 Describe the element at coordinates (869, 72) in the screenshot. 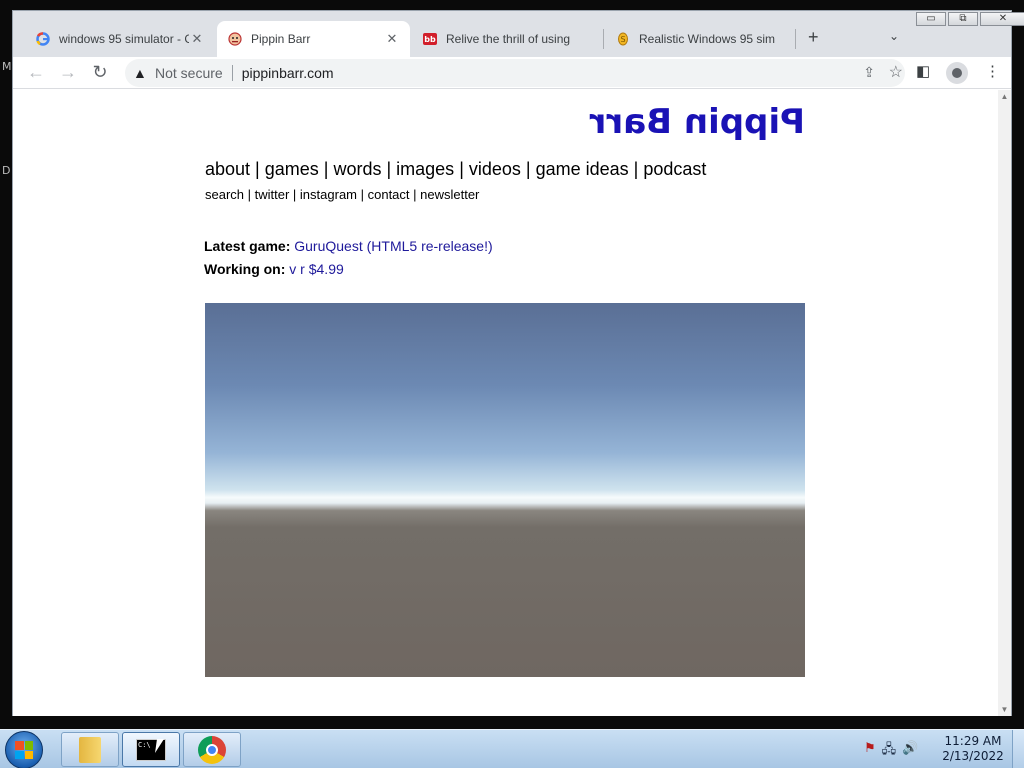

I see `share-icon: ⇪` at that location.